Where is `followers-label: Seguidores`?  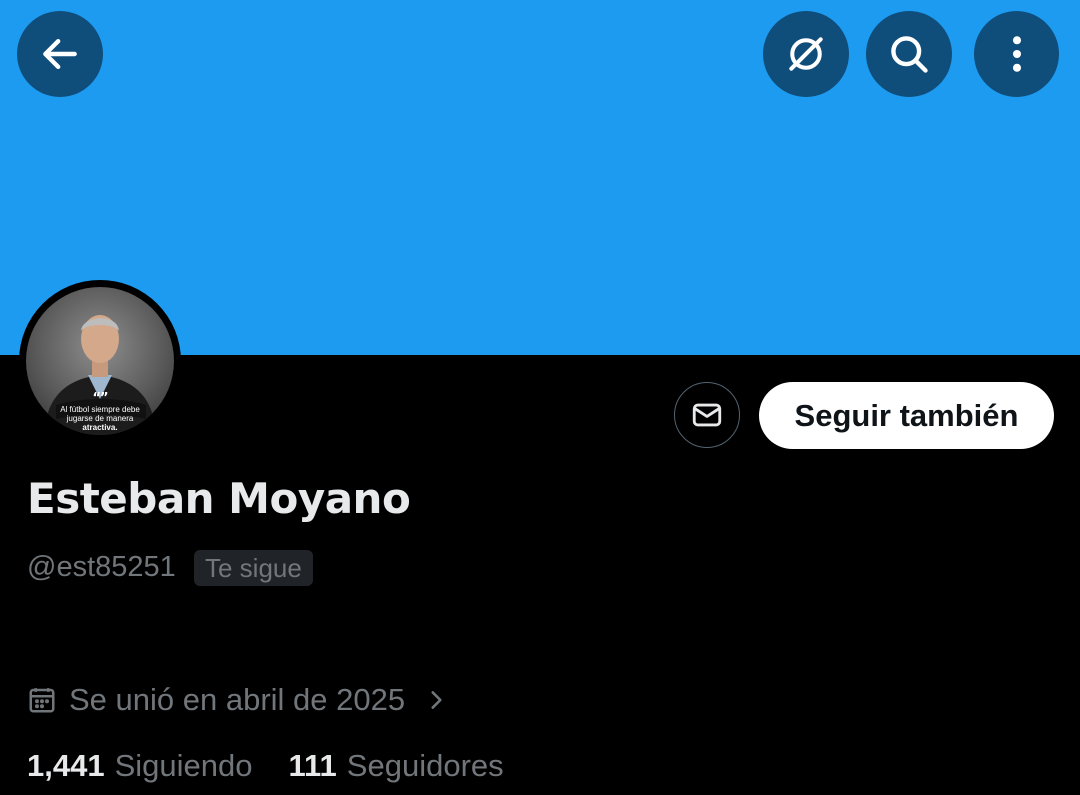
followers-label: Seguidores is located at coordinates (425, 765).